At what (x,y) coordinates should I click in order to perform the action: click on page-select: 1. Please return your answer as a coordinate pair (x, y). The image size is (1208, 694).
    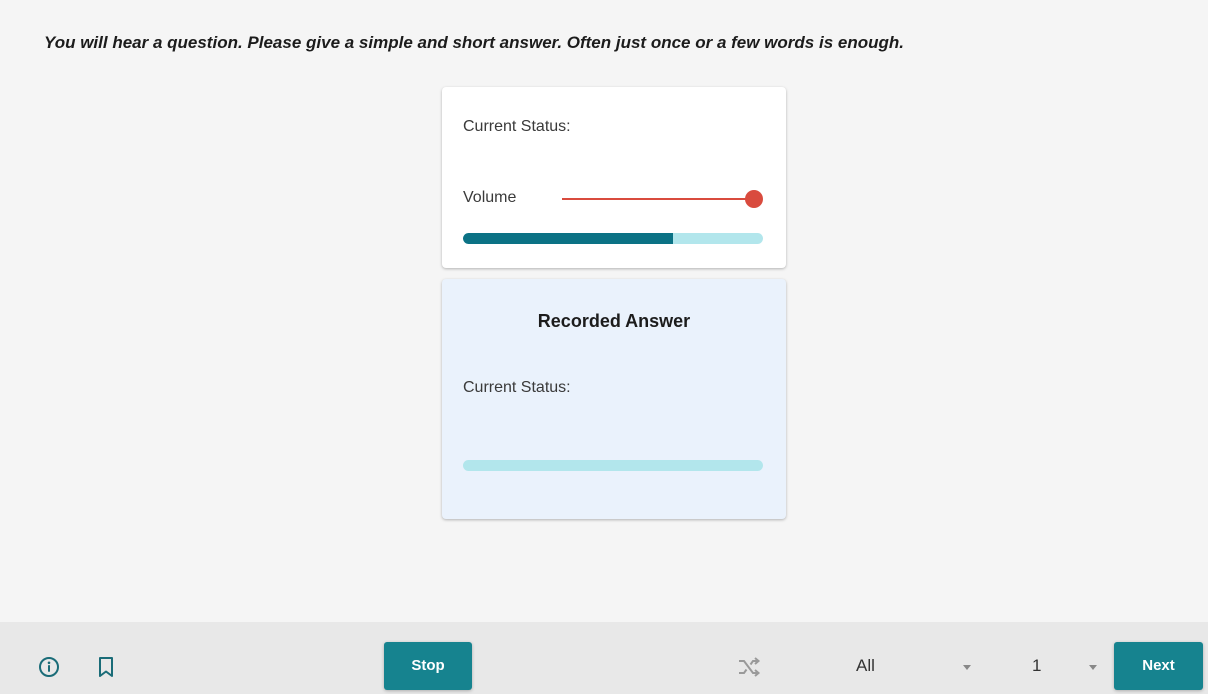
    Looking at the image, I should click on (1062, 666).